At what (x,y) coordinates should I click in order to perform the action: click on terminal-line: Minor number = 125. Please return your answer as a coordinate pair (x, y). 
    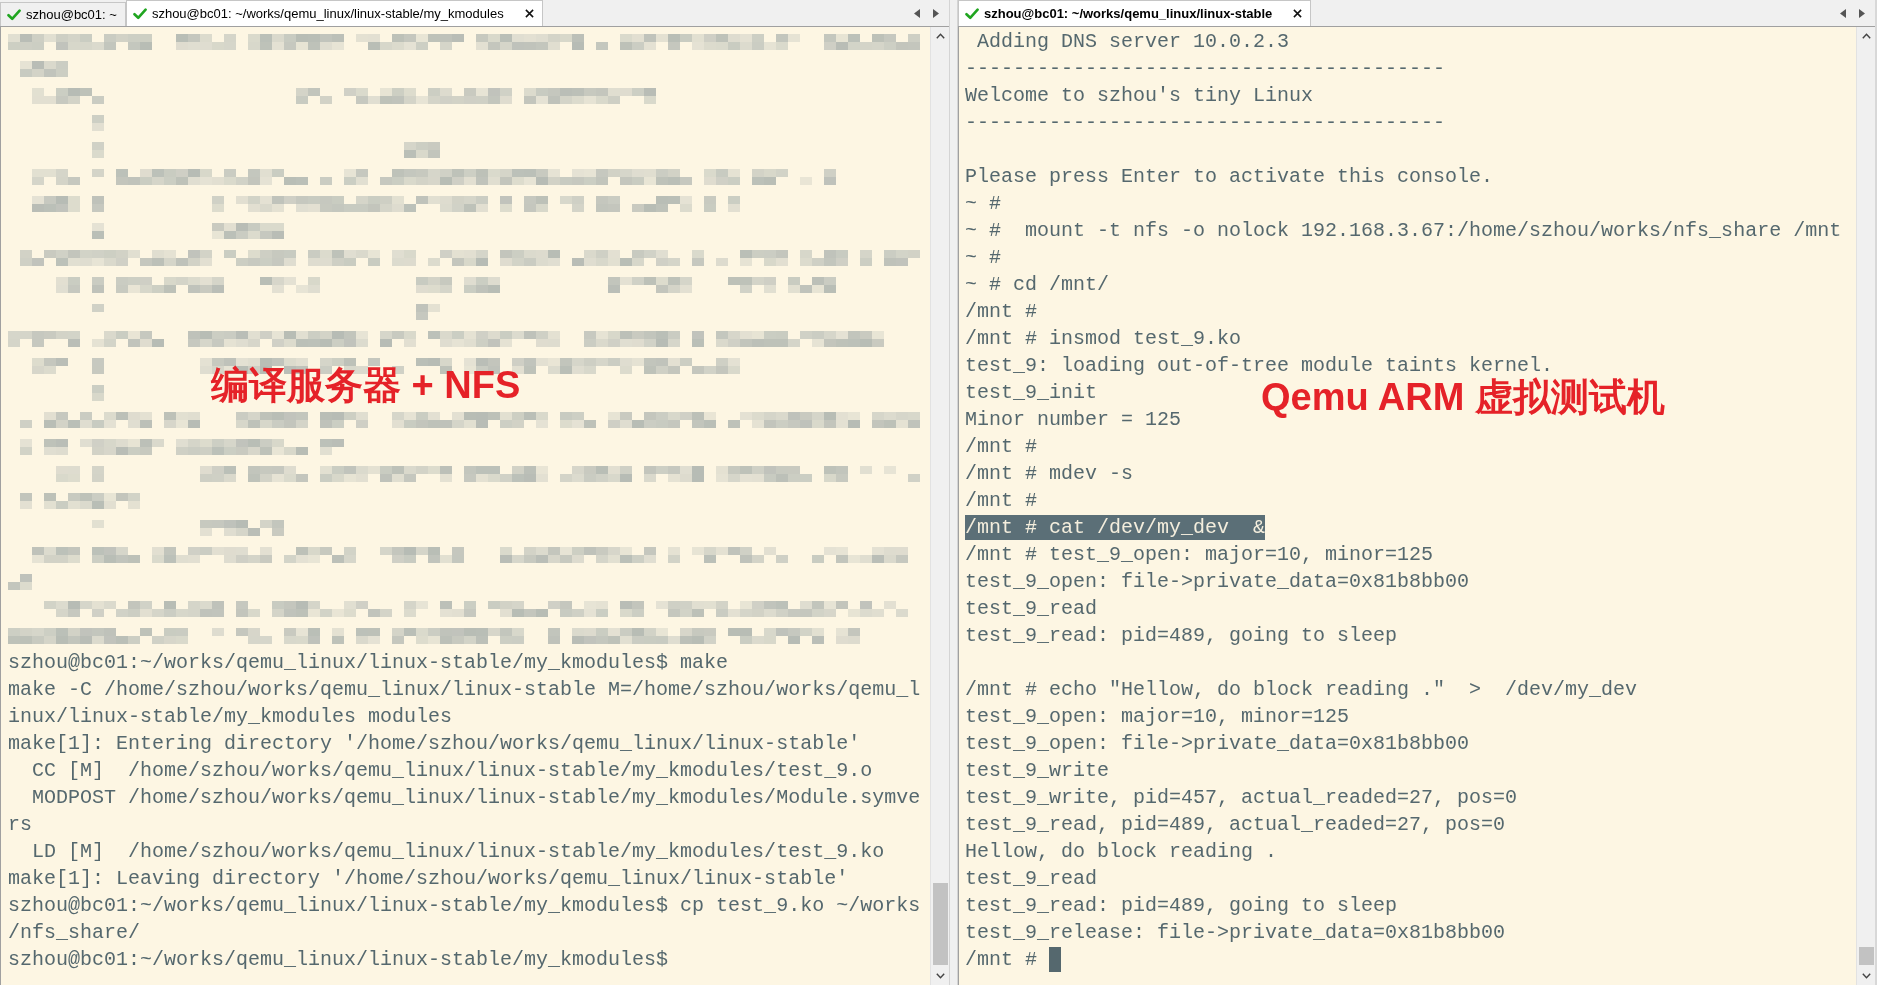
    Looking at the image, I should click on (1073, 419).